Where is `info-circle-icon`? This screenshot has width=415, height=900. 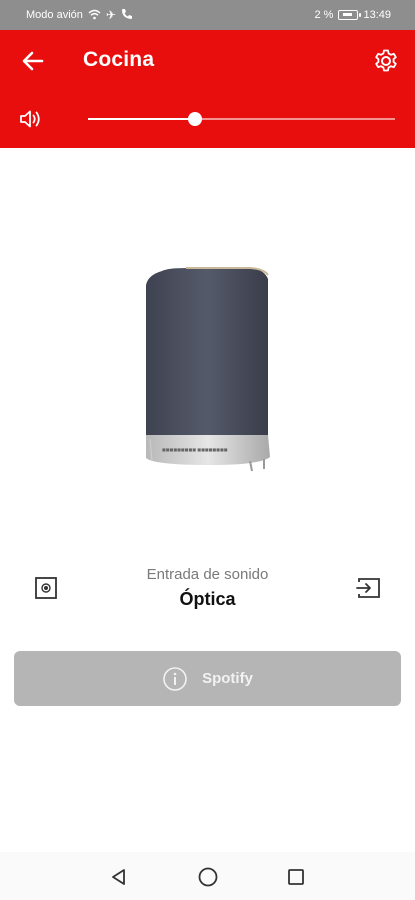
info-circle-icon is located at coordinates (175, 678).